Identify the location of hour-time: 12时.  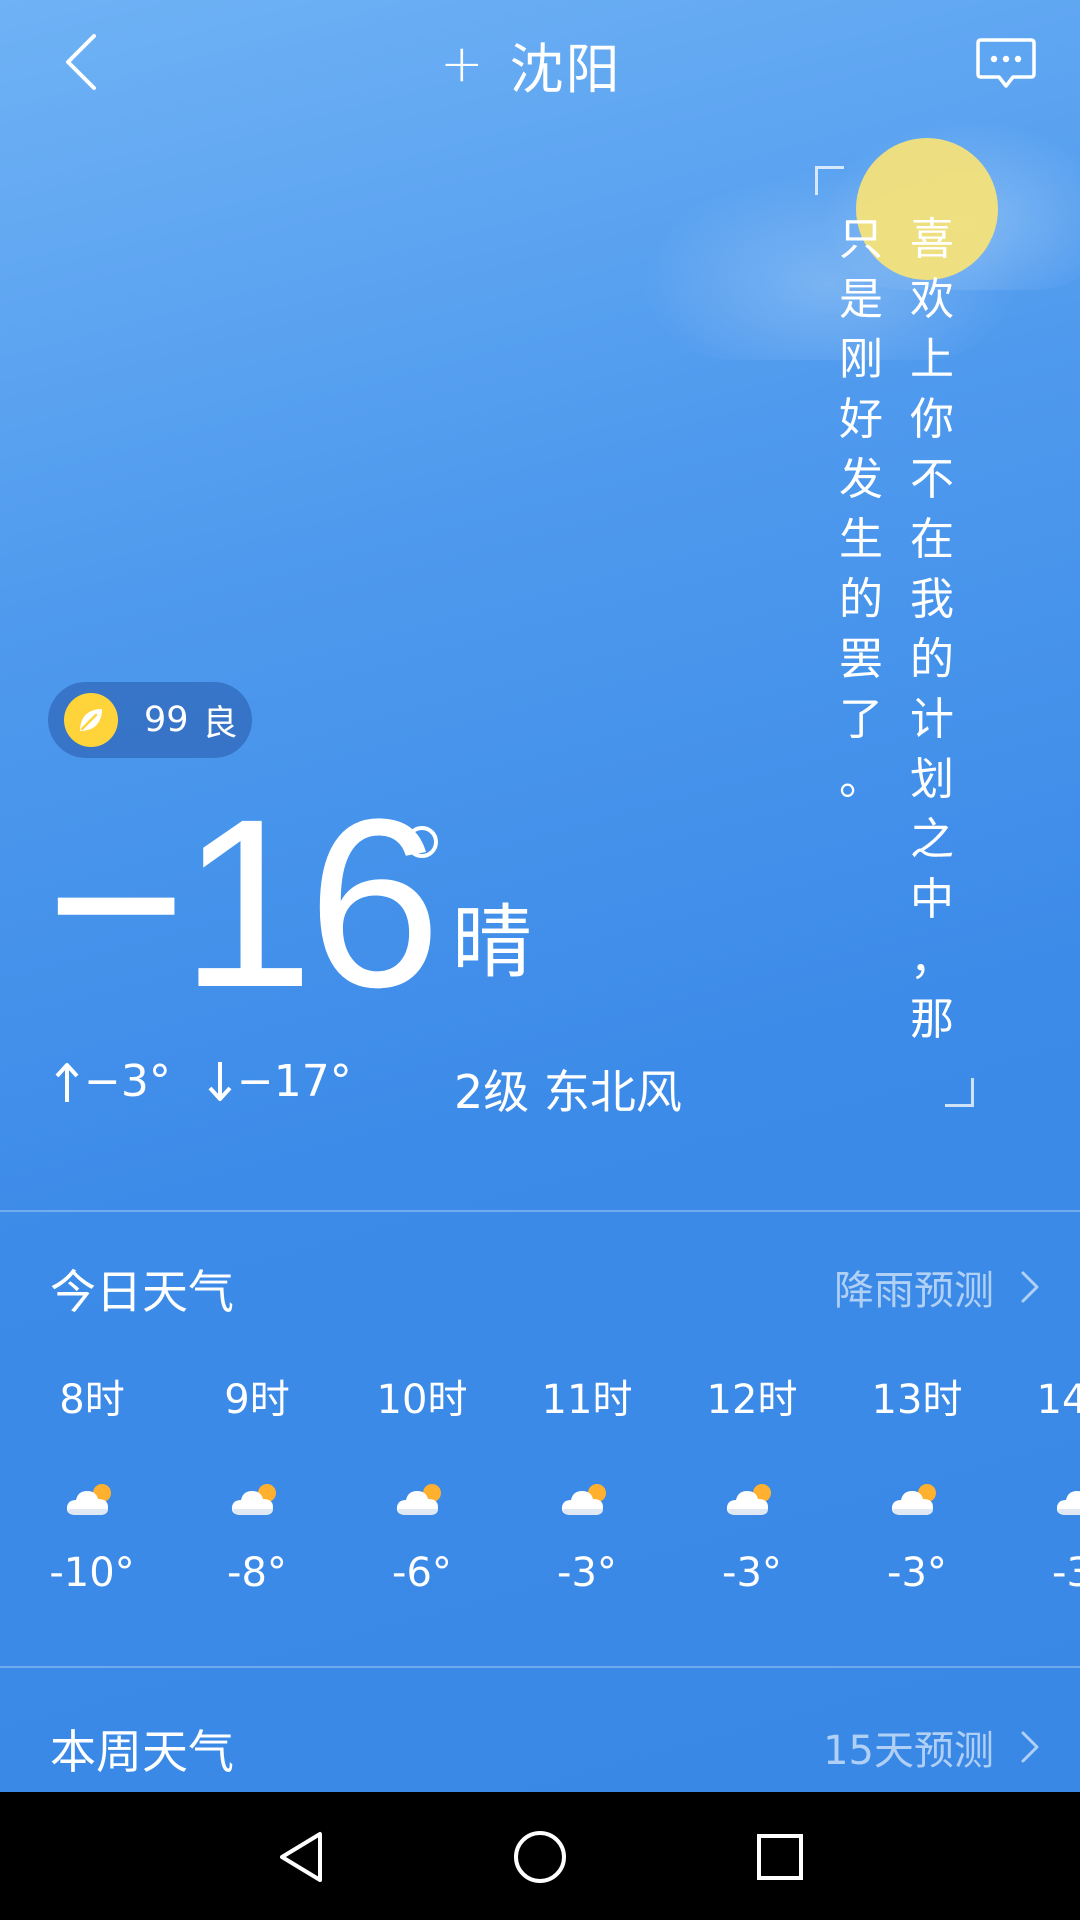
(752, 1400).